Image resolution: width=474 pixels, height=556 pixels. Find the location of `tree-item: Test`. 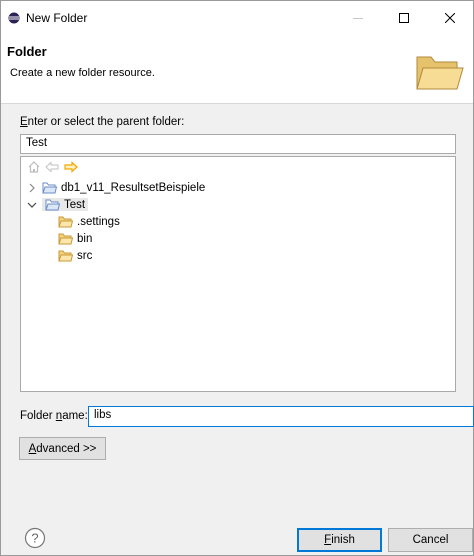

tree-item: Test is located at coordinates (57, 204).